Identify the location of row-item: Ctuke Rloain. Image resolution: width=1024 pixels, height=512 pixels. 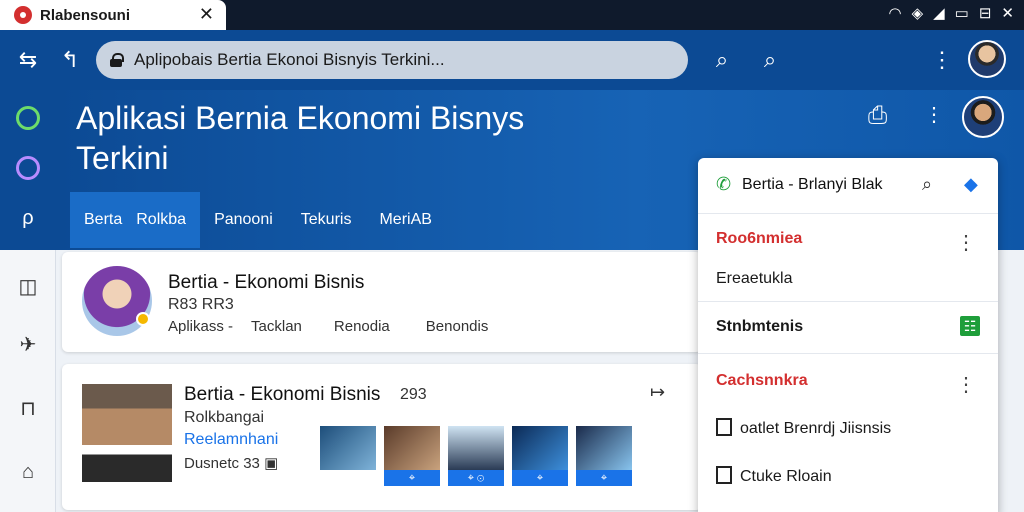
(774, 476).